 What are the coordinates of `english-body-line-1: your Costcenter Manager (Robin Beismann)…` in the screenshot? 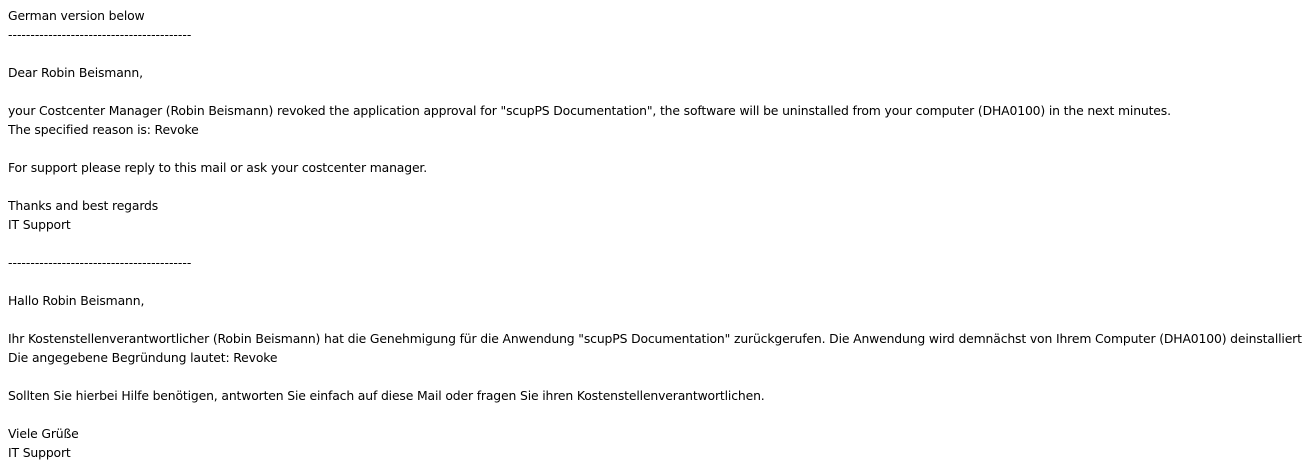 It's located at (589, 110).